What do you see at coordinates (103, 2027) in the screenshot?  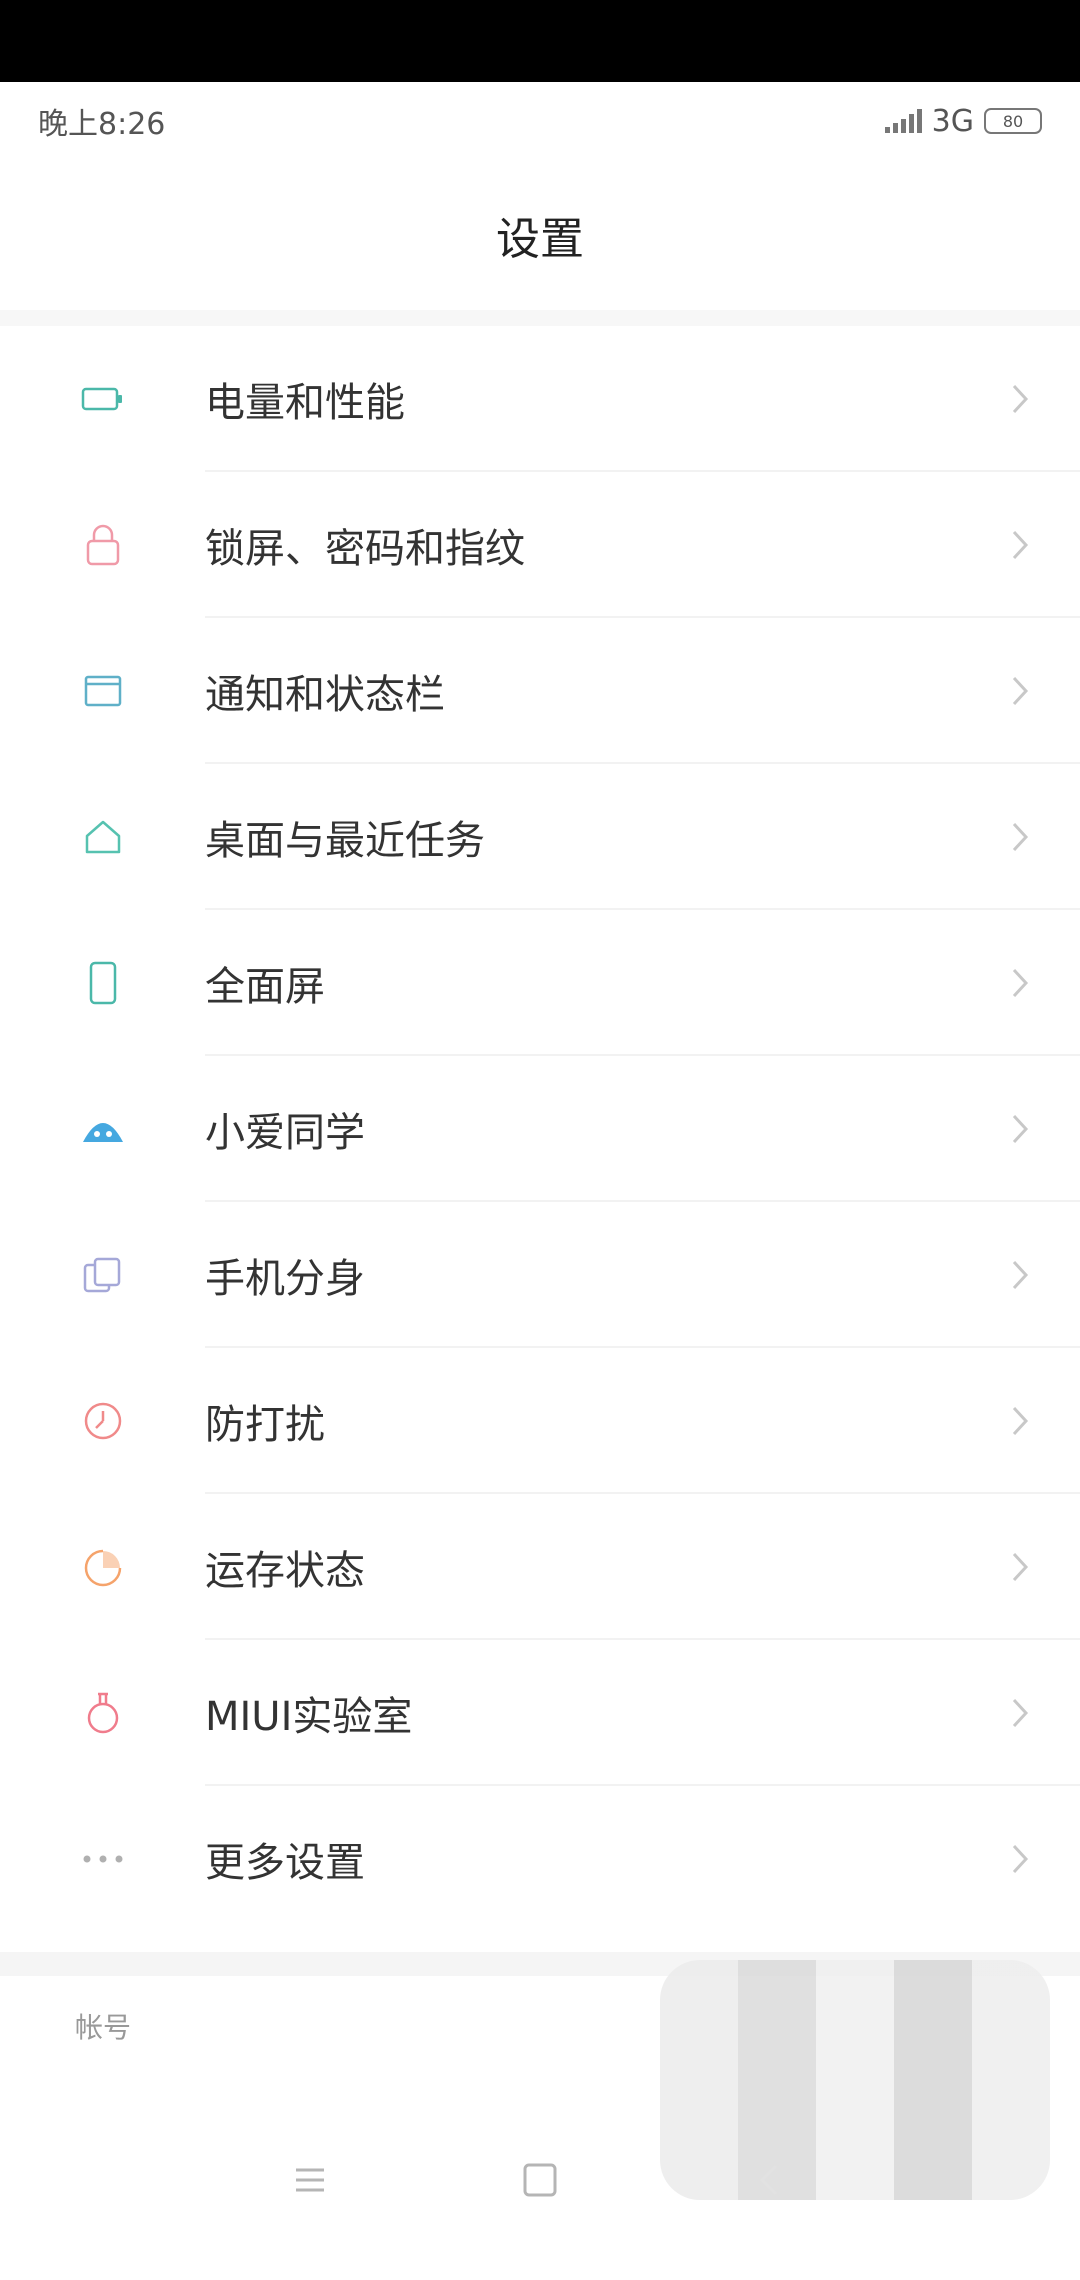 I see `account-section-label: 帐号` at bounding box center [103, 2027].